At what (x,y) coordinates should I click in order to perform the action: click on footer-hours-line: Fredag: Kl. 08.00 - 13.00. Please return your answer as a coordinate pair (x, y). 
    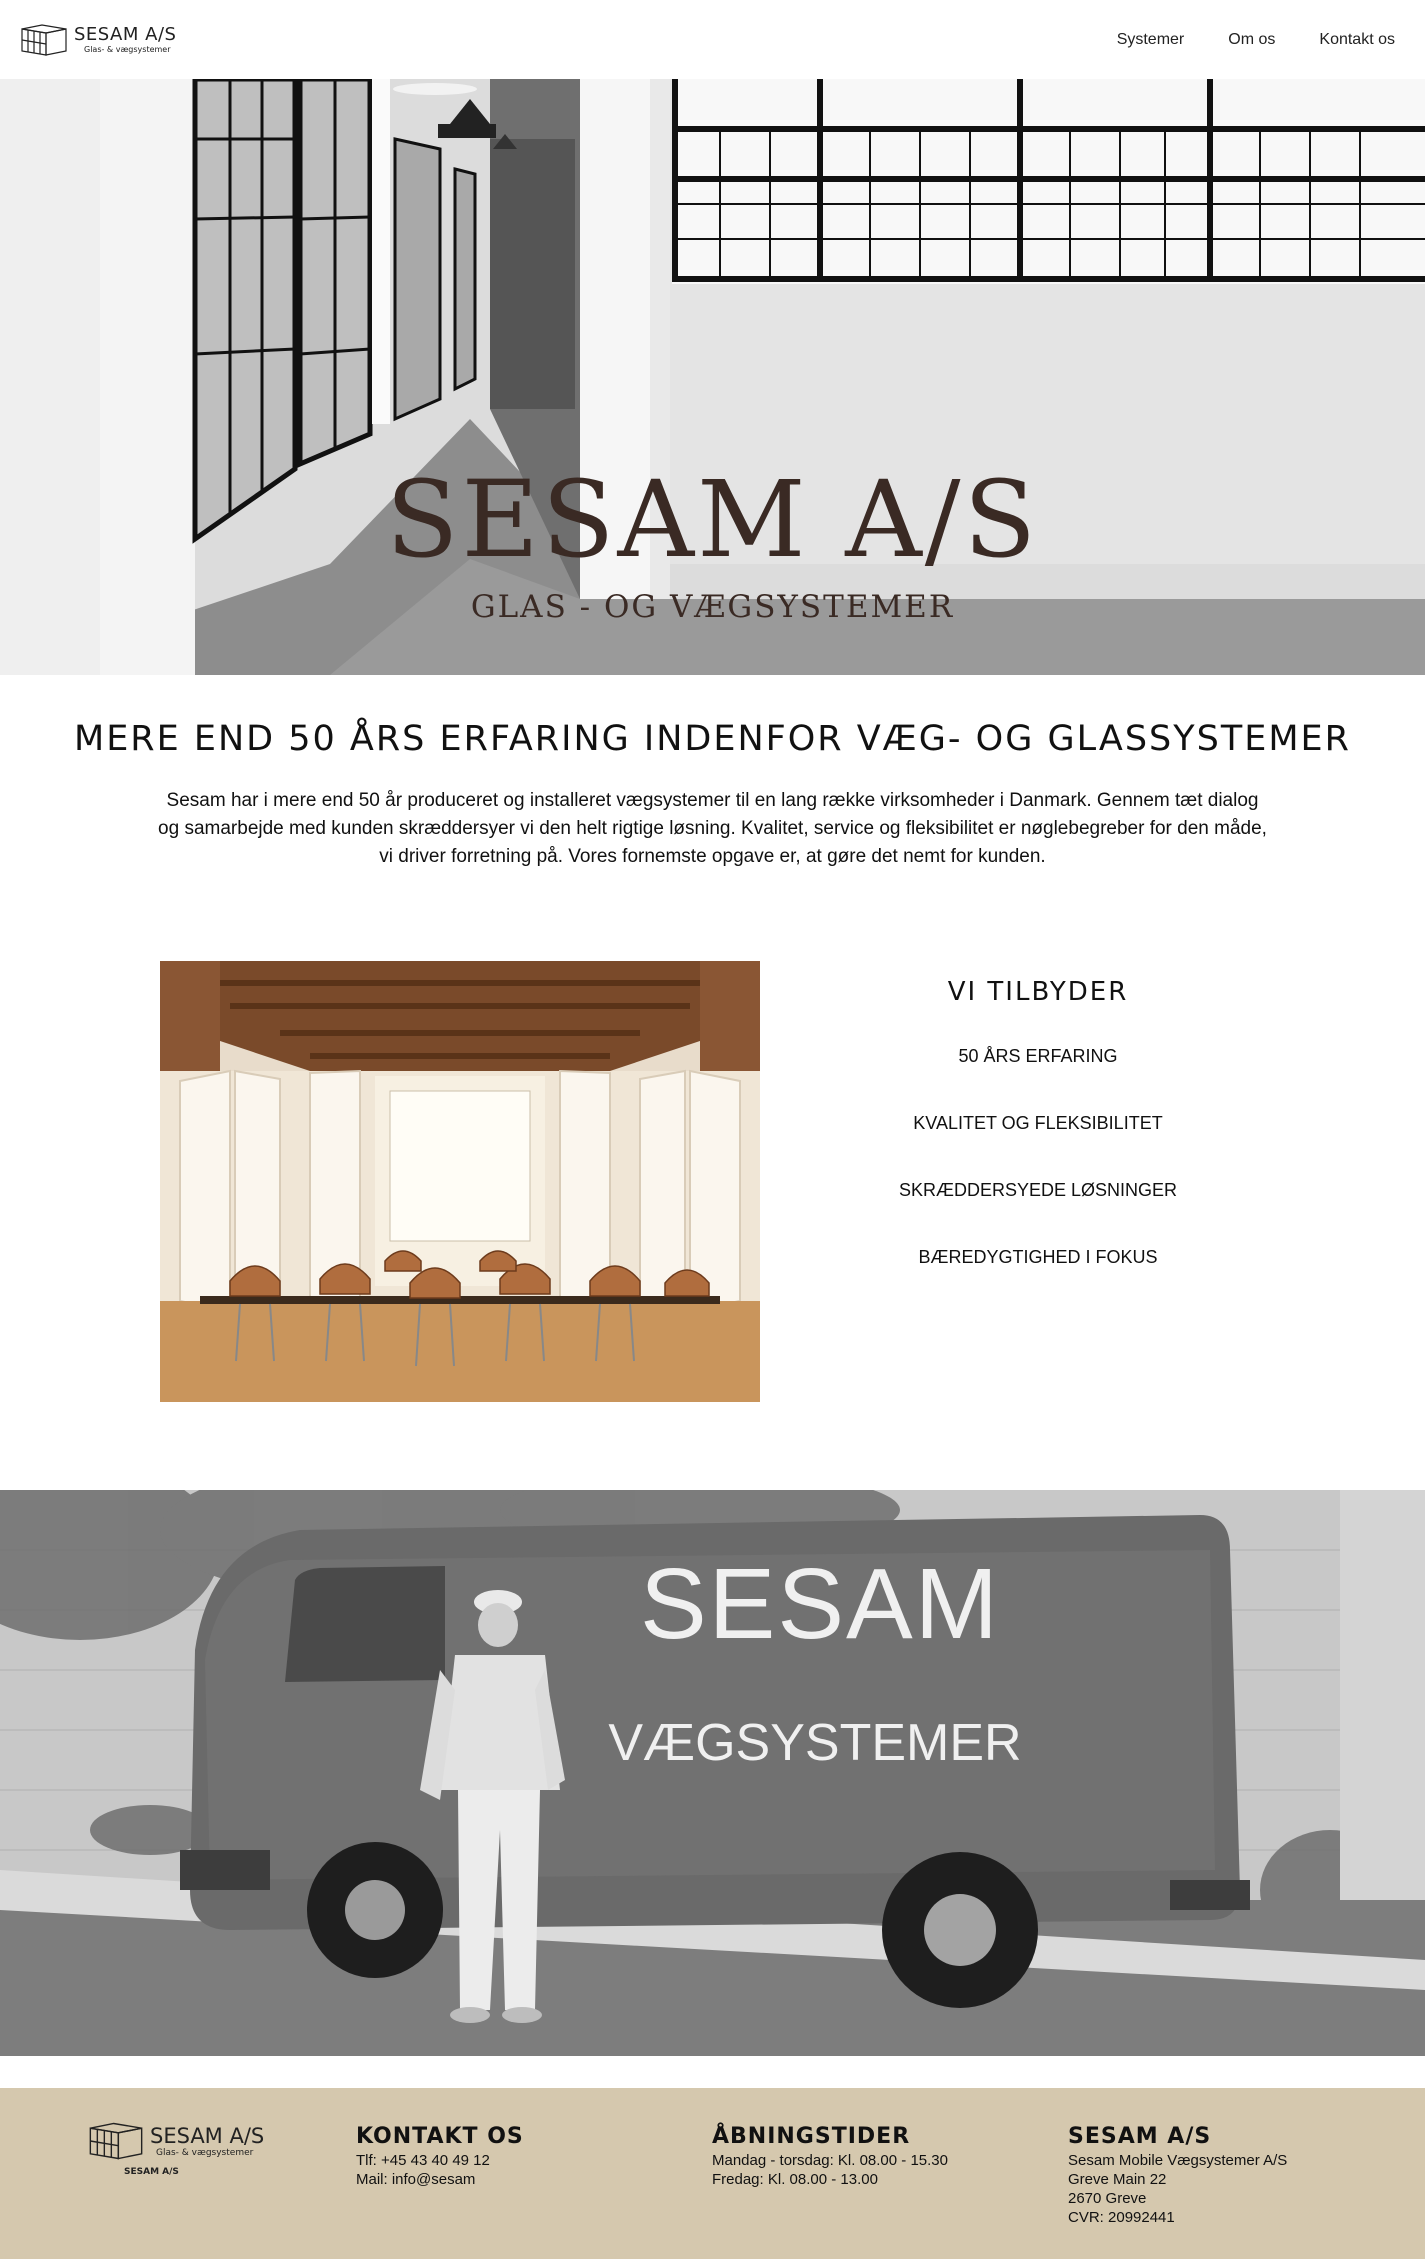
    Looking at the image, I should click on (795, 2179).